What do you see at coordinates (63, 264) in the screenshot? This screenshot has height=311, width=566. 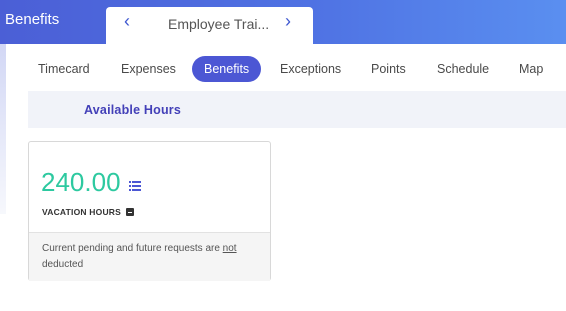 I see `note-text-end: deducted` at bounding box center [63, 264].